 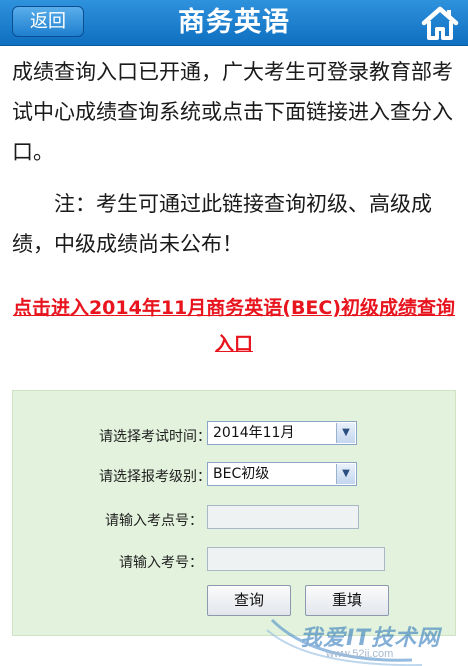 I want to click on back-button: 返回, so click(x=48, y=21).